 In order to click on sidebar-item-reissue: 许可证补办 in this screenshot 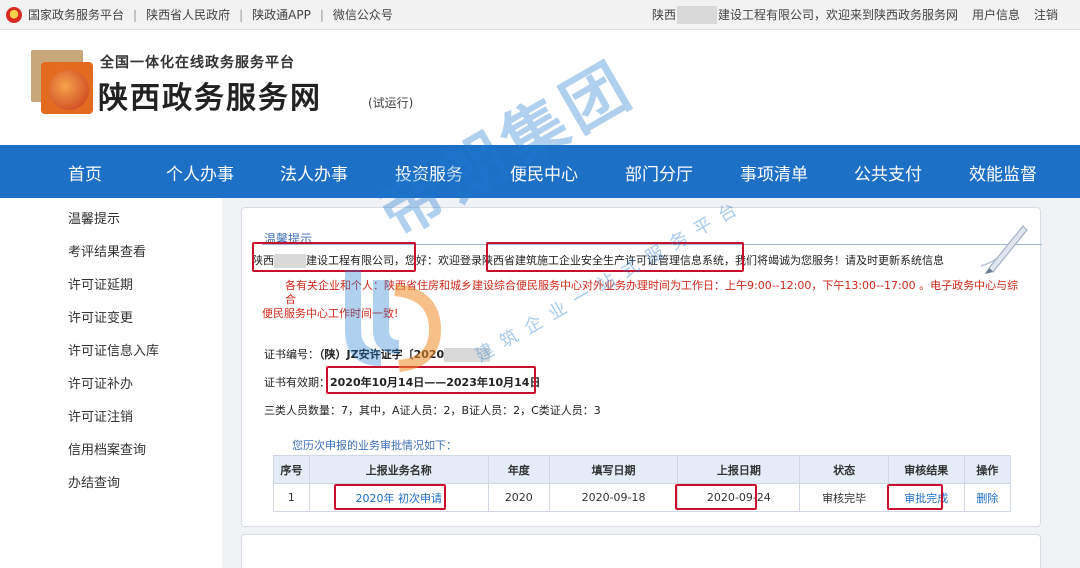, I will do `click(100, 382)`.